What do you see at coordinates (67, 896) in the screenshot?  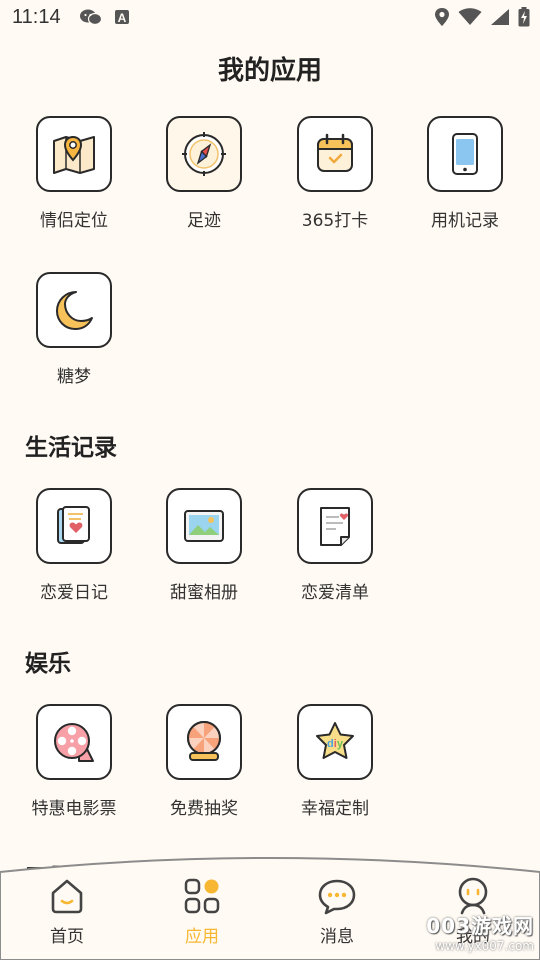 I see `home-icon` at bounding box center [67, 896].